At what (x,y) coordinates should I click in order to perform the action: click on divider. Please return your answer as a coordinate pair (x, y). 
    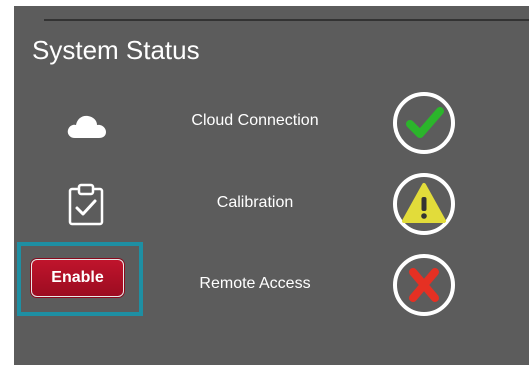
    Looking at the image, I should click on (286, 20).